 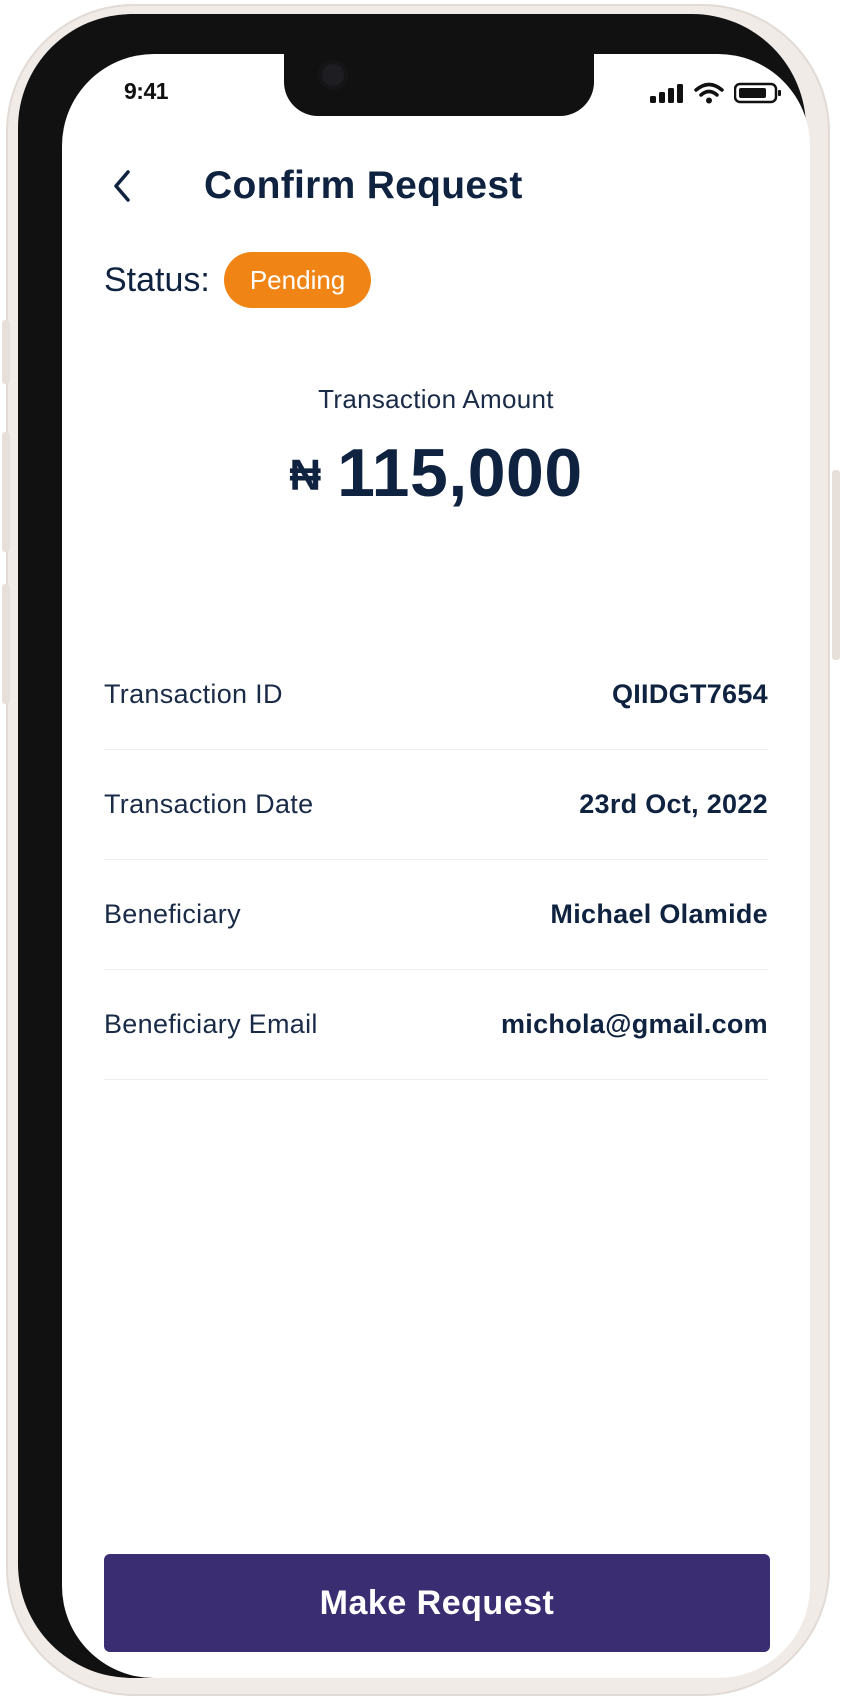 I want to click on camera-icon, so click(x=333, y=75).